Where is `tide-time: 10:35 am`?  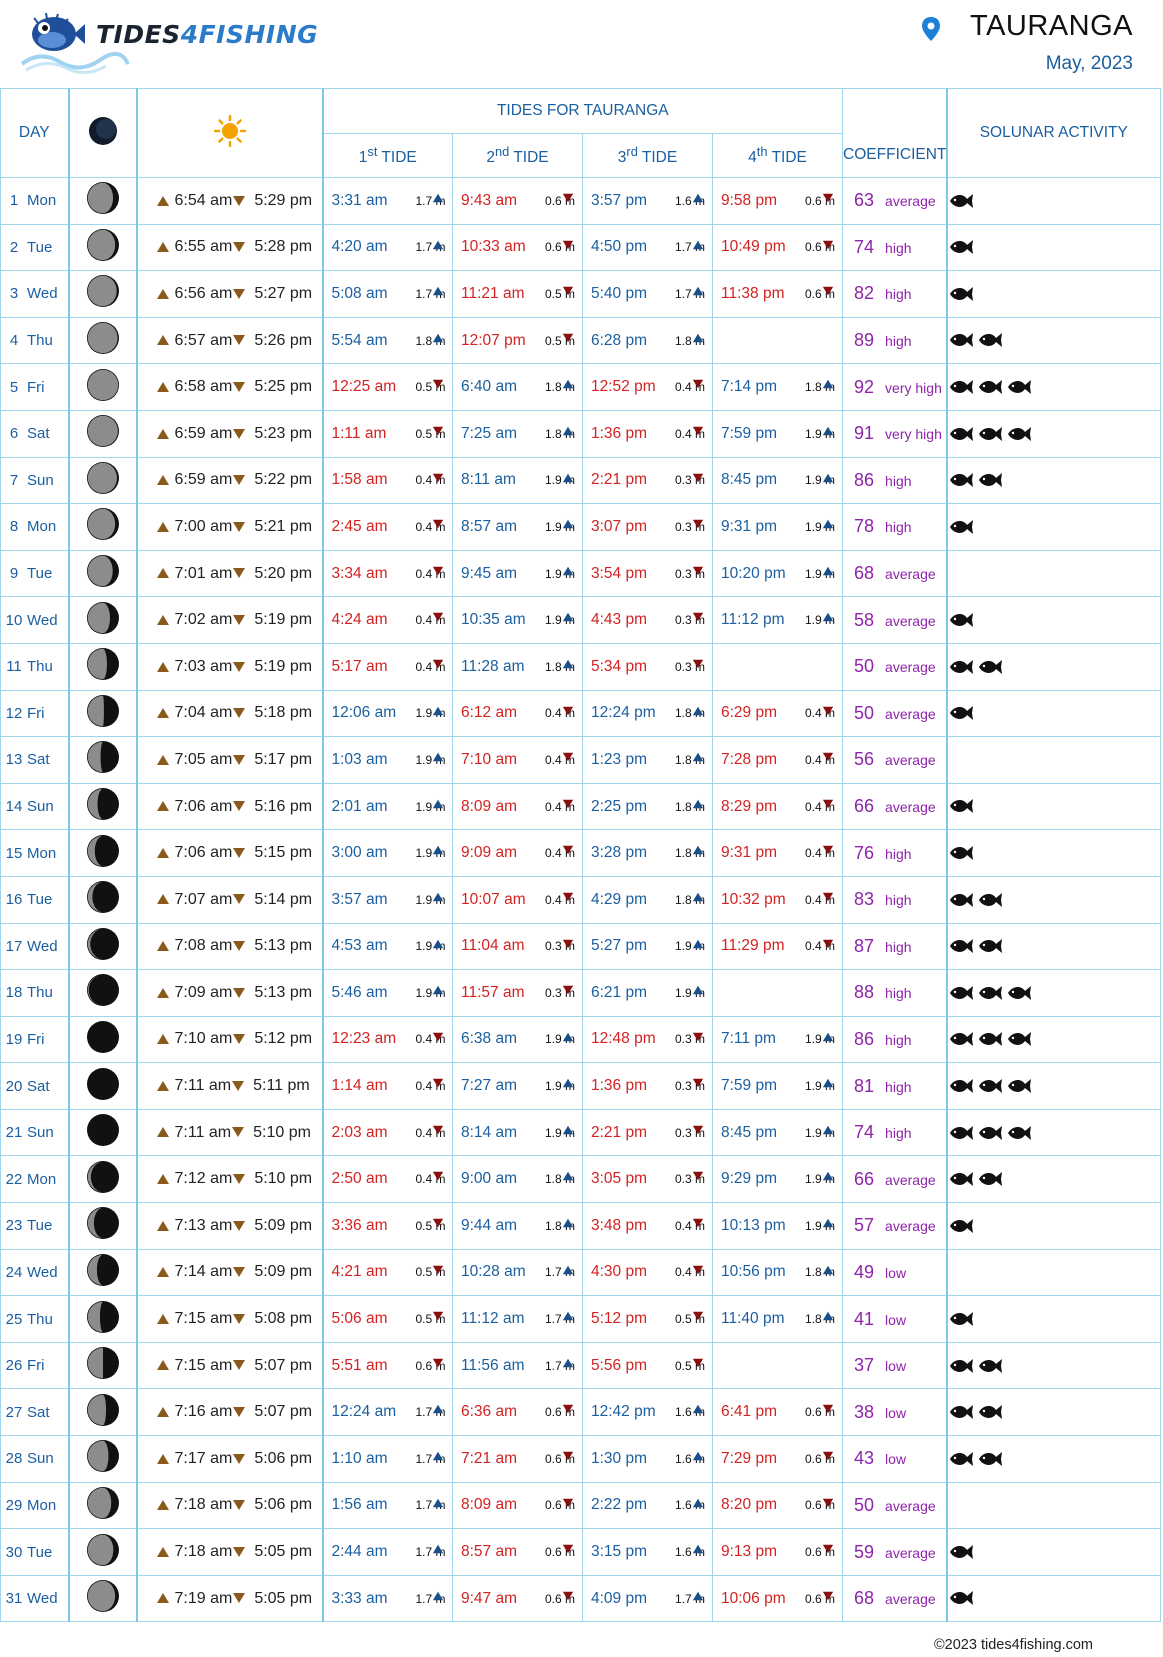
tide-time: 10:35 am is located at coordinates (493, 620).